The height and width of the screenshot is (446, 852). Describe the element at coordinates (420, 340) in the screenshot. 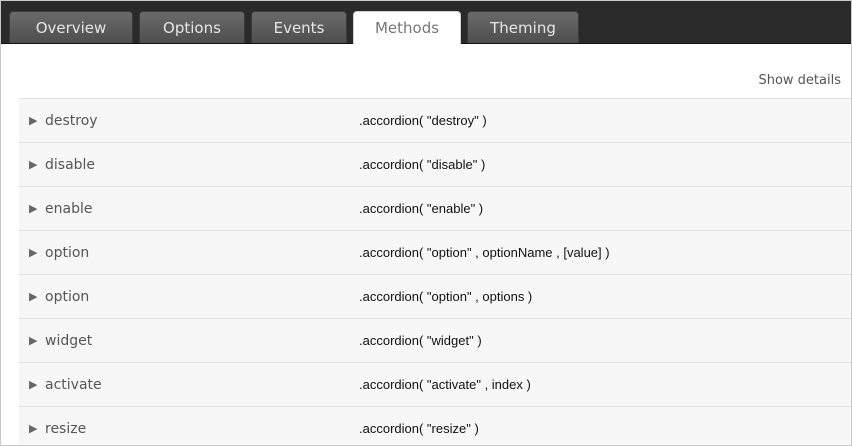

I see `method-signature: .accordion( "widget" )` at that location.